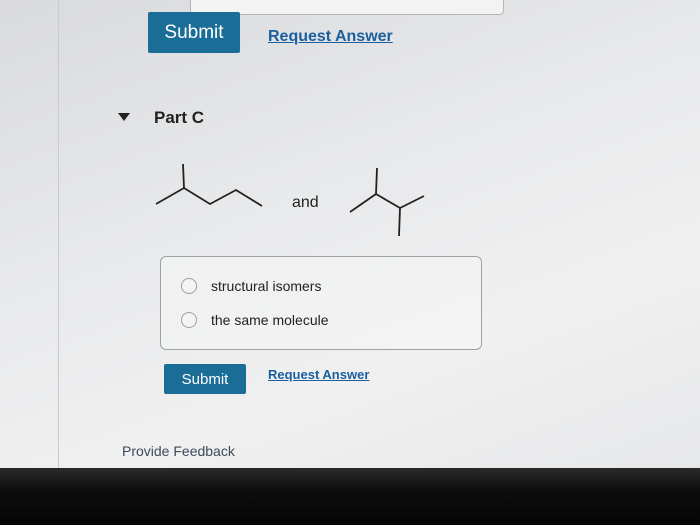  What do you see at coordinates (376, 181) in the screenshot?
I see `molecule-right-branch-top` at bounding box center [376, 181].